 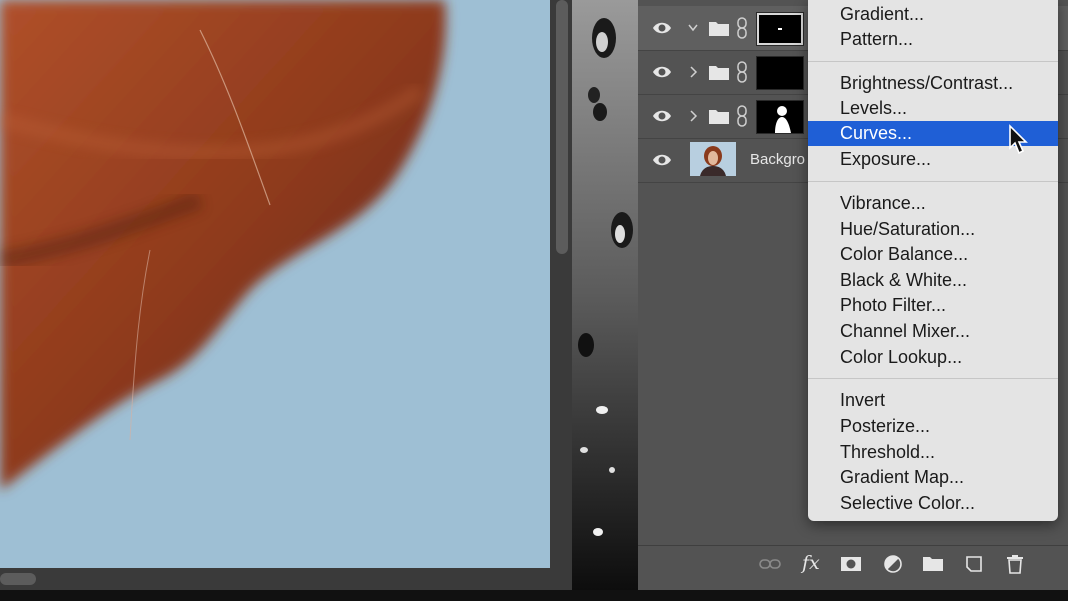 What do you see at coordinates (893, 564) in the screenshot?
I see `adjustment-icon` at bounding box center [893, 564].